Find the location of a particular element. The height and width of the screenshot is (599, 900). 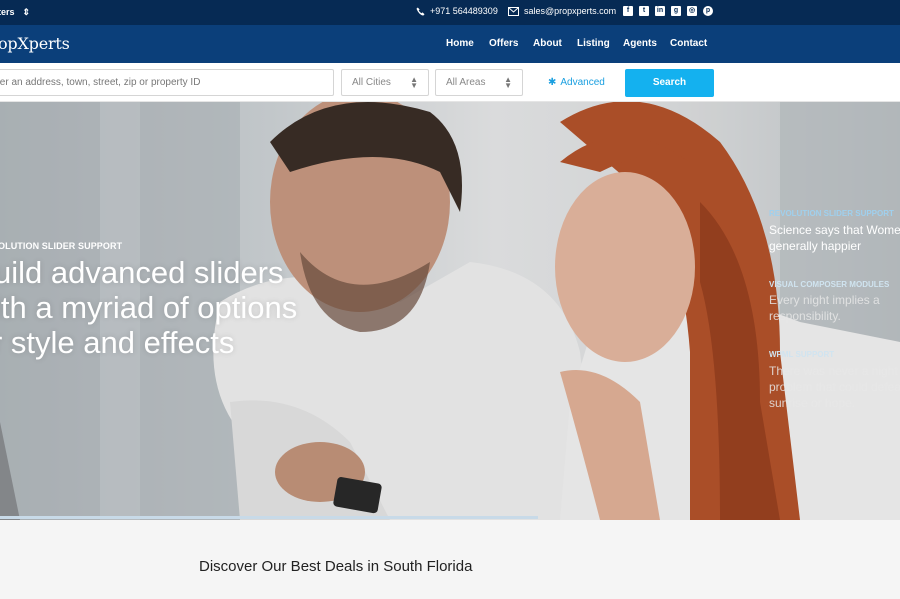

nav-item-listing: Listing is located at coordinates (600, 43).